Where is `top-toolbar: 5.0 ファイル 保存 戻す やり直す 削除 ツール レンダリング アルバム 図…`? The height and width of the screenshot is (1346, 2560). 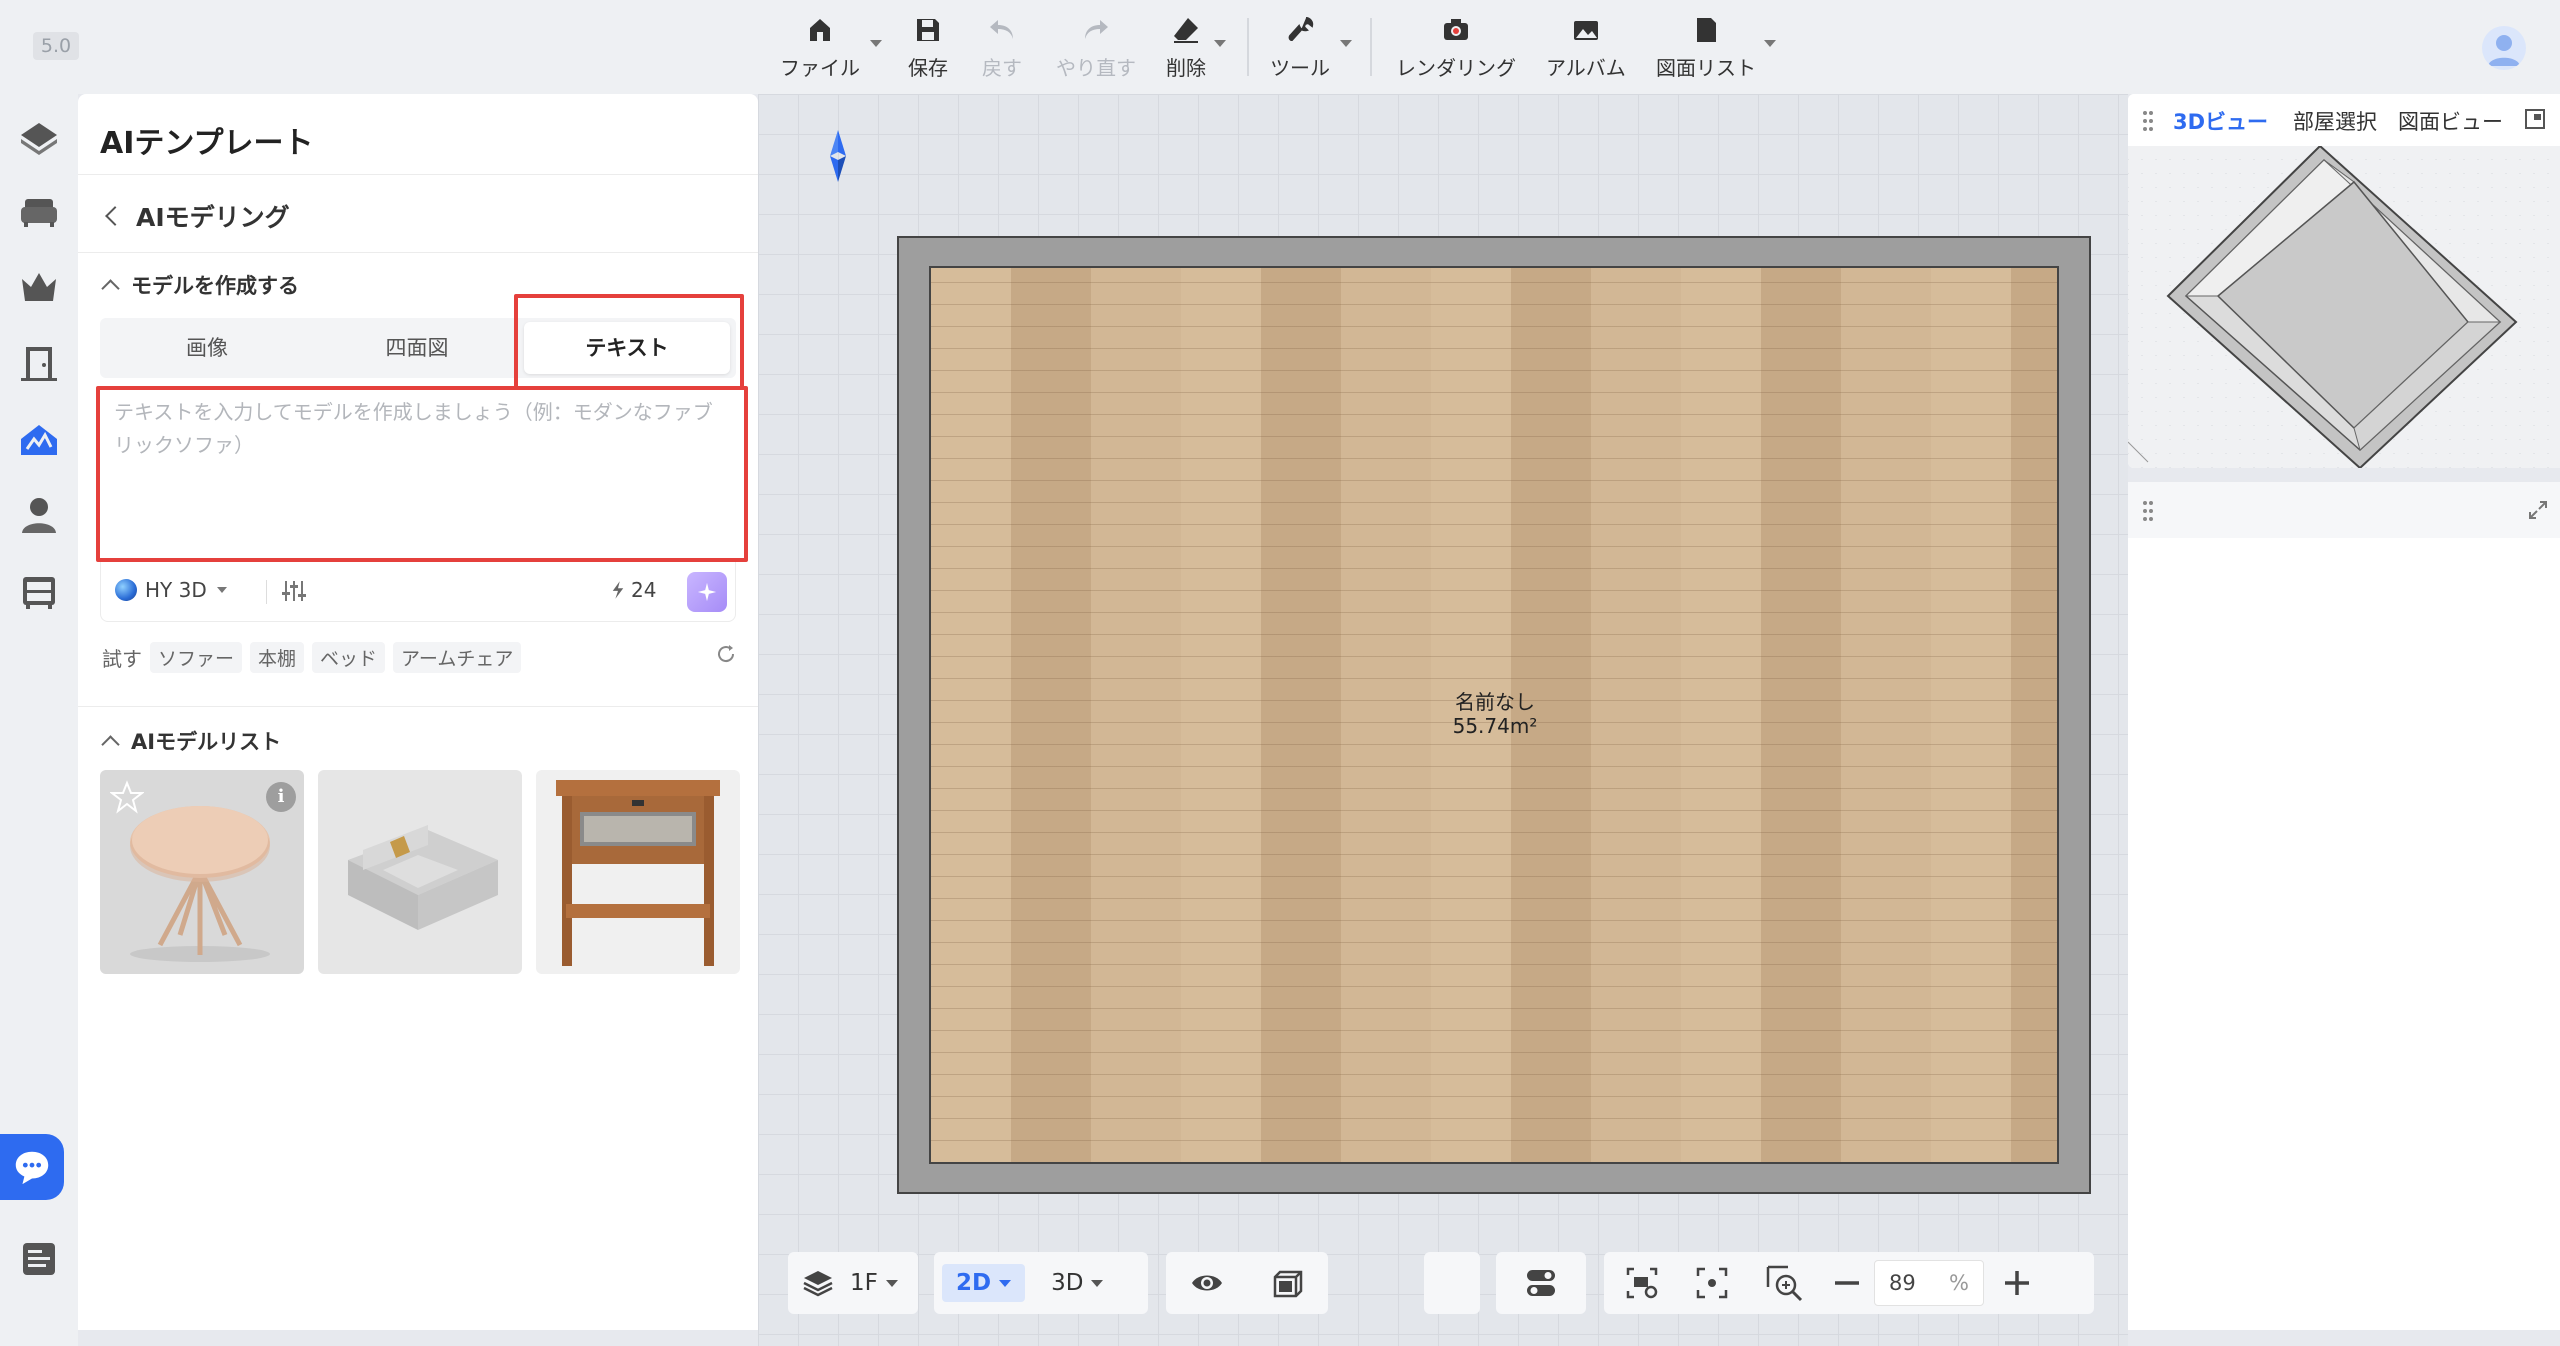 top-toolbar: 5.0 ファイル 保存 戻す やり直す 削除 ツール レンダリング アルバム 図… is located at coordinates (1280, 47).